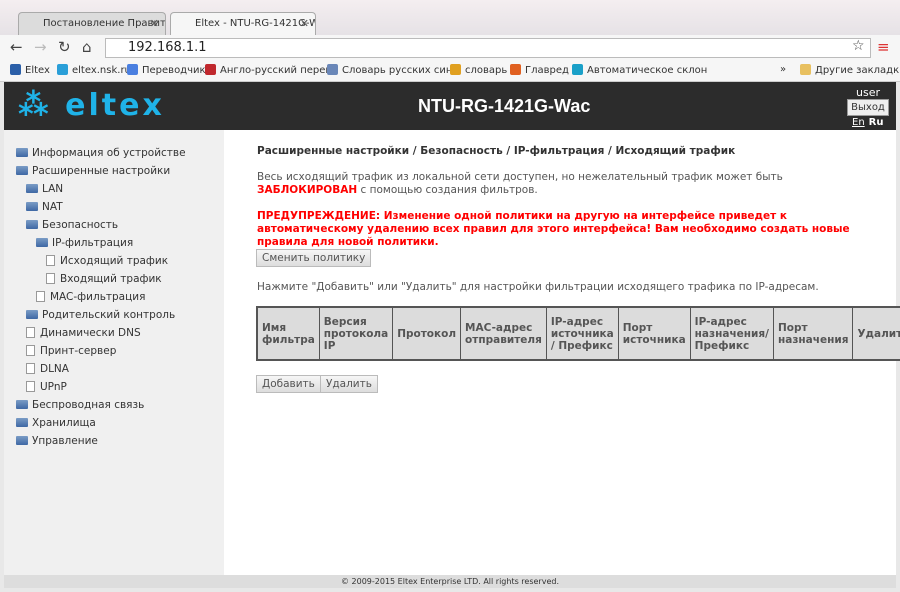  What do you see at coordinates (53, 387) in the screenshot?
I see `sidebar-item-label: UPnP` at bounding box center [53, 387].